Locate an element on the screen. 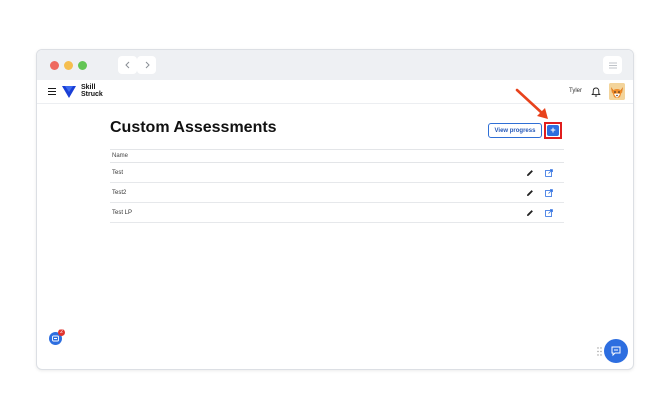 The width and height of the screenshot is (670, 418). add-assessment-button: + is located at coordinates (553, 130).